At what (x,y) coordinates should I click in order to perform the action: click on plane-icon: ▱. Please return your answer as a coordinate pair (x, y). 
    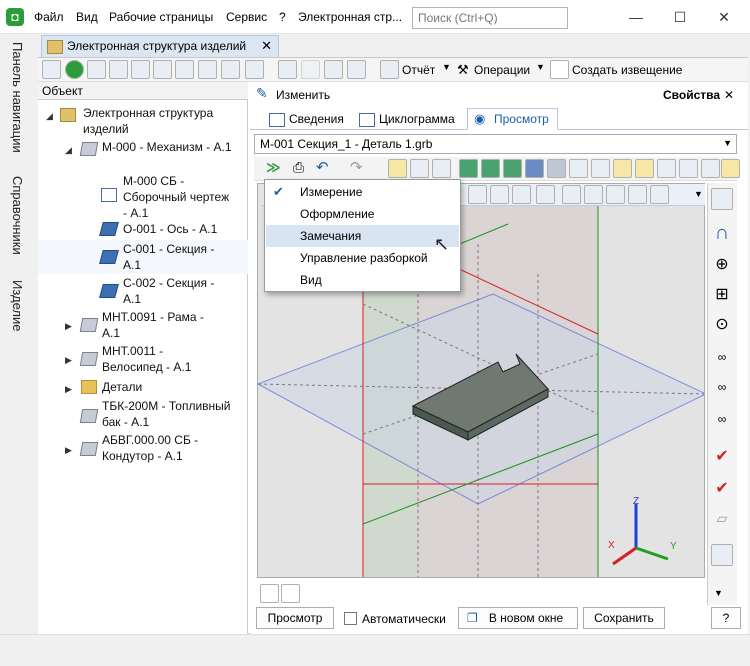
    Looking at the image, I should click on (722, 521).